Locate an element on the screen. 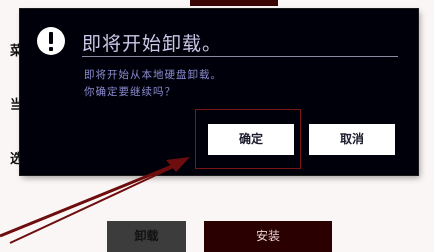  cancel-button: 取消 is located at coordinates (352, 139).